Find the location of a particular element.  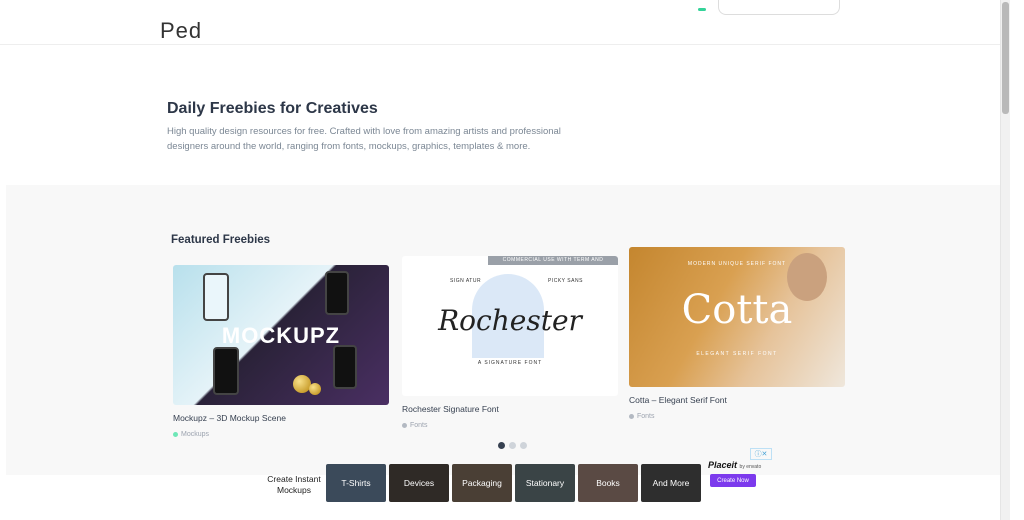

card-thumbnail: MOCKUPZ is located at coordinates (281, 335).